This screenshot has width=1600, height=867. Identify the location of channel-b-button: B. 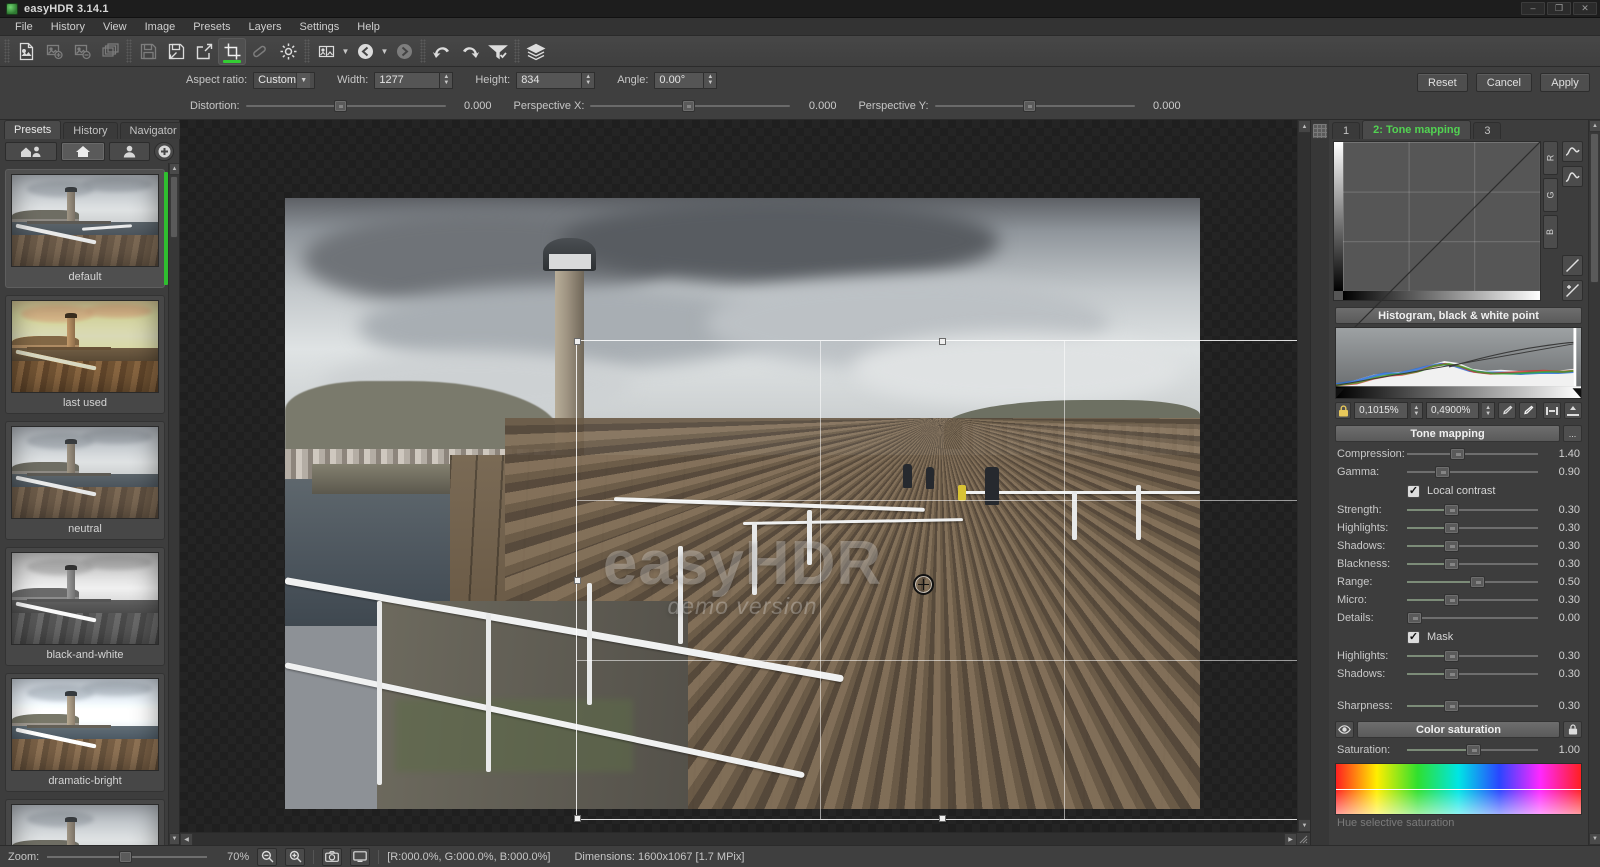
(1550, 232).